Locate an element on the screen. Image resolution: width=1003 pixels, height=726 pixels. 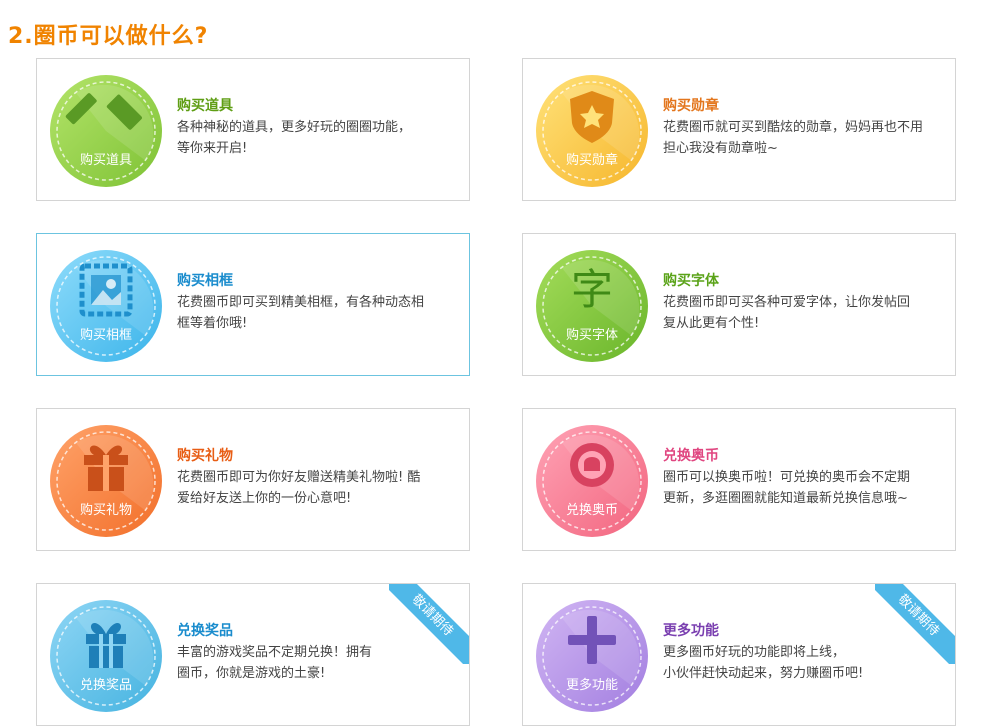
desc-line: 更新，多逛圈圈就能知道最新兑换信息哦~ is located at coordinates (785, 498).